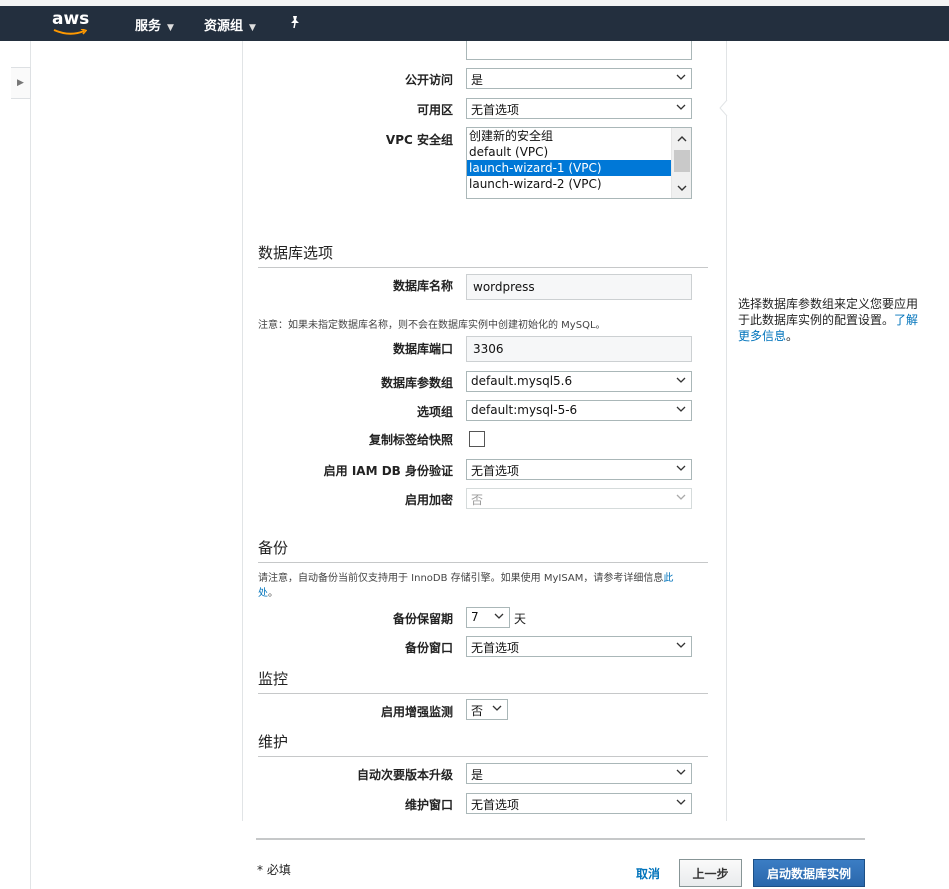 Image resolution: width=949 pixels, height=889 pixels. I want to click on pin-icon, so click(295, 22).